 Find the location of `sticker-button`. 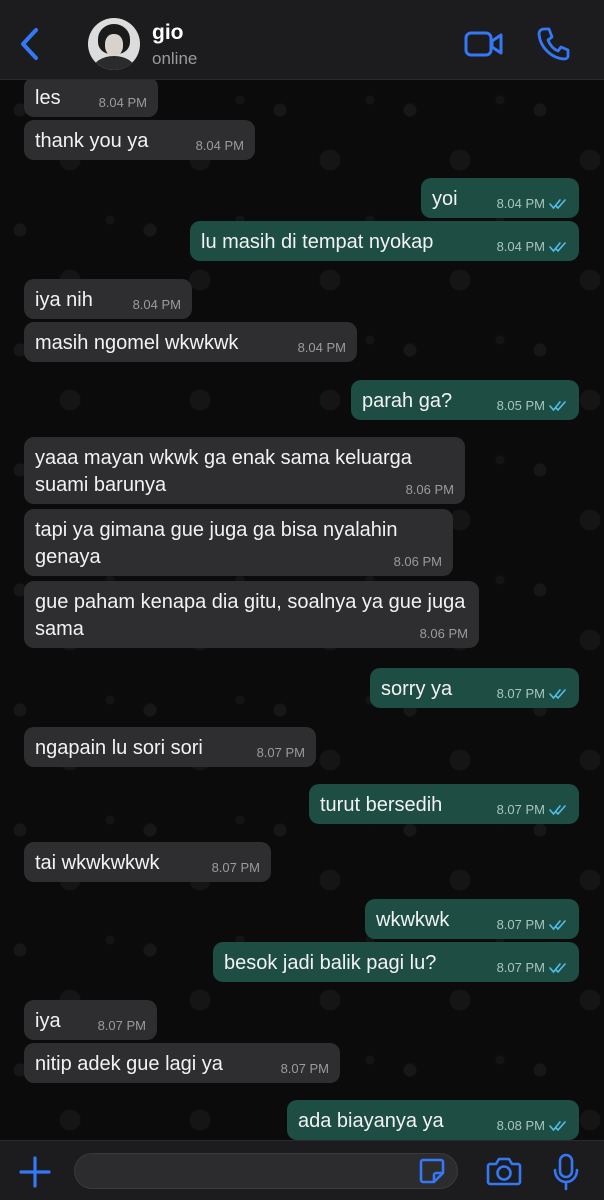

sticker-button is located at coordinates (432, 1171).